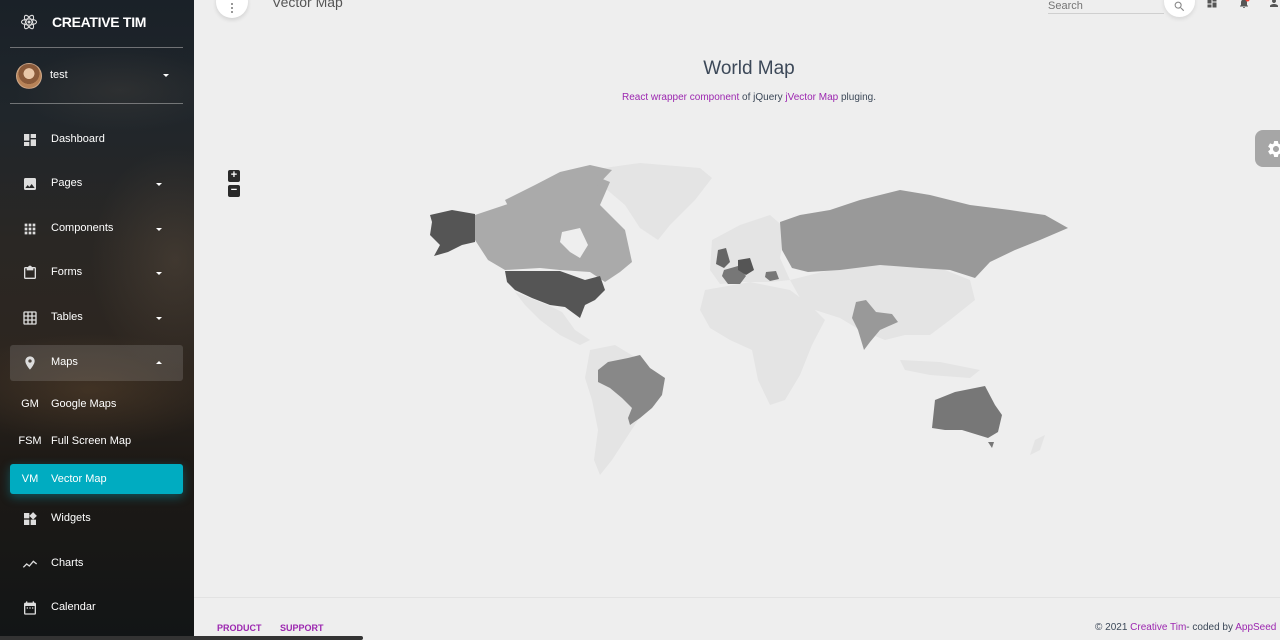  Describe the element at coordinates (30, 608) in the screenshot. I see `calendar-icon` at that location.